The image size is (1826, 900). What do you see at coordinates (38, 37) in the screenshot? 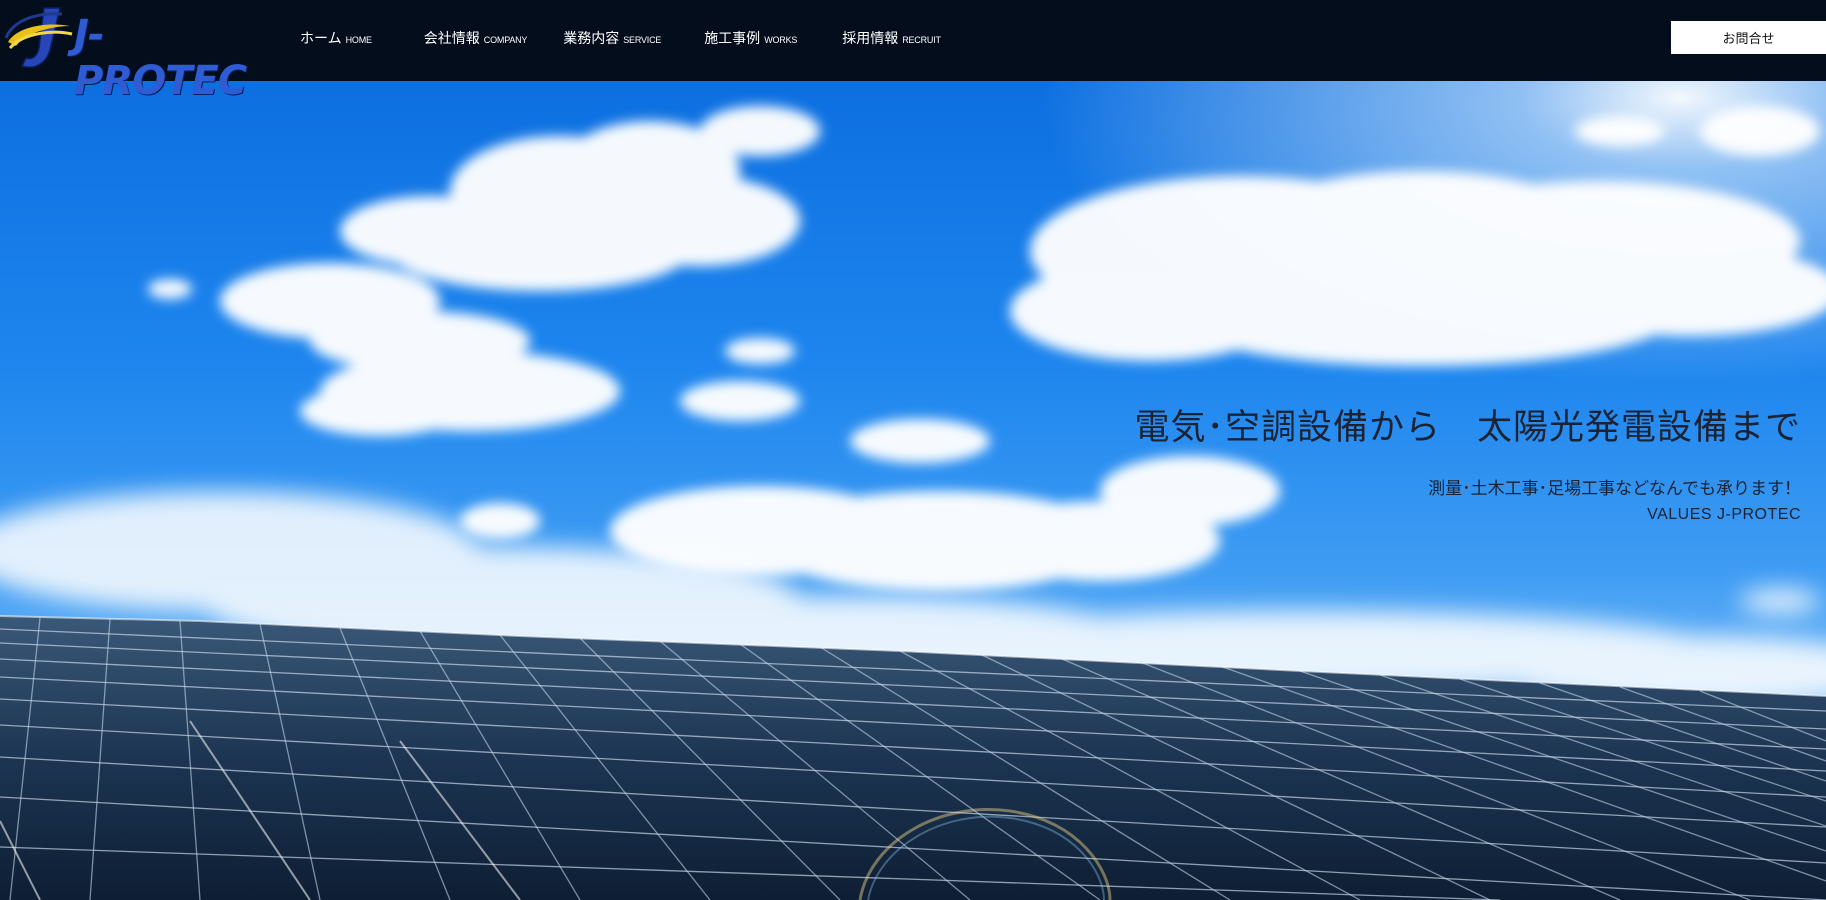
I see `j-swoosh-logo-icon` at bounding box center [38, 37].